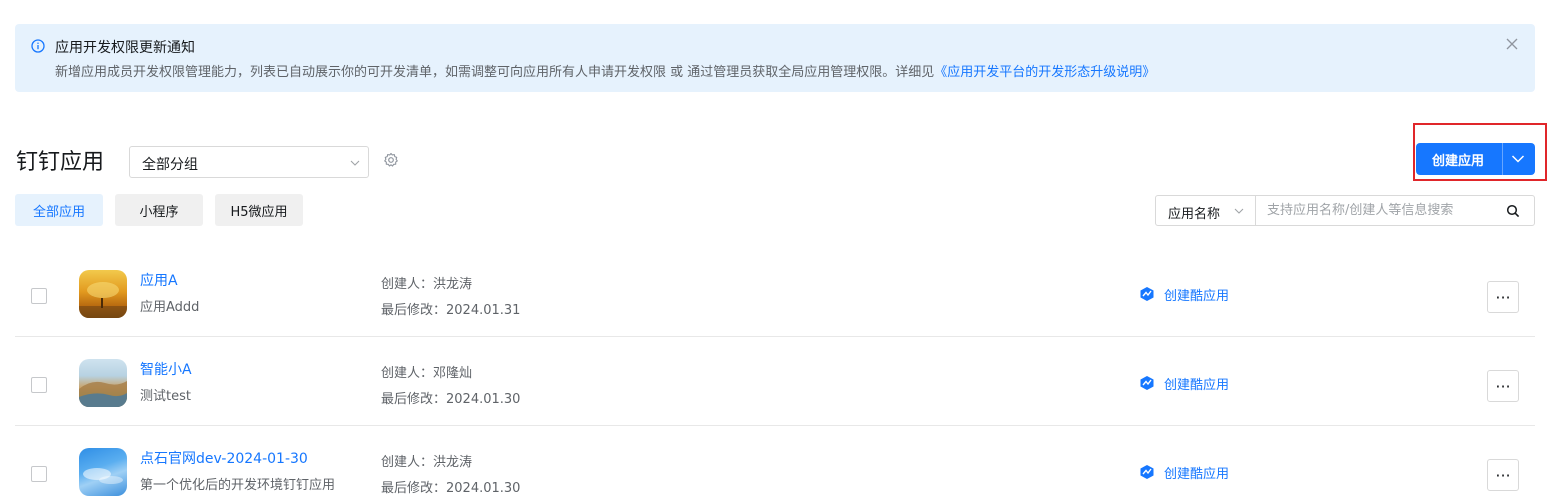  Describe the element at coordinates (391, 160) in the screenshot. I see `gear-icon` at that location.